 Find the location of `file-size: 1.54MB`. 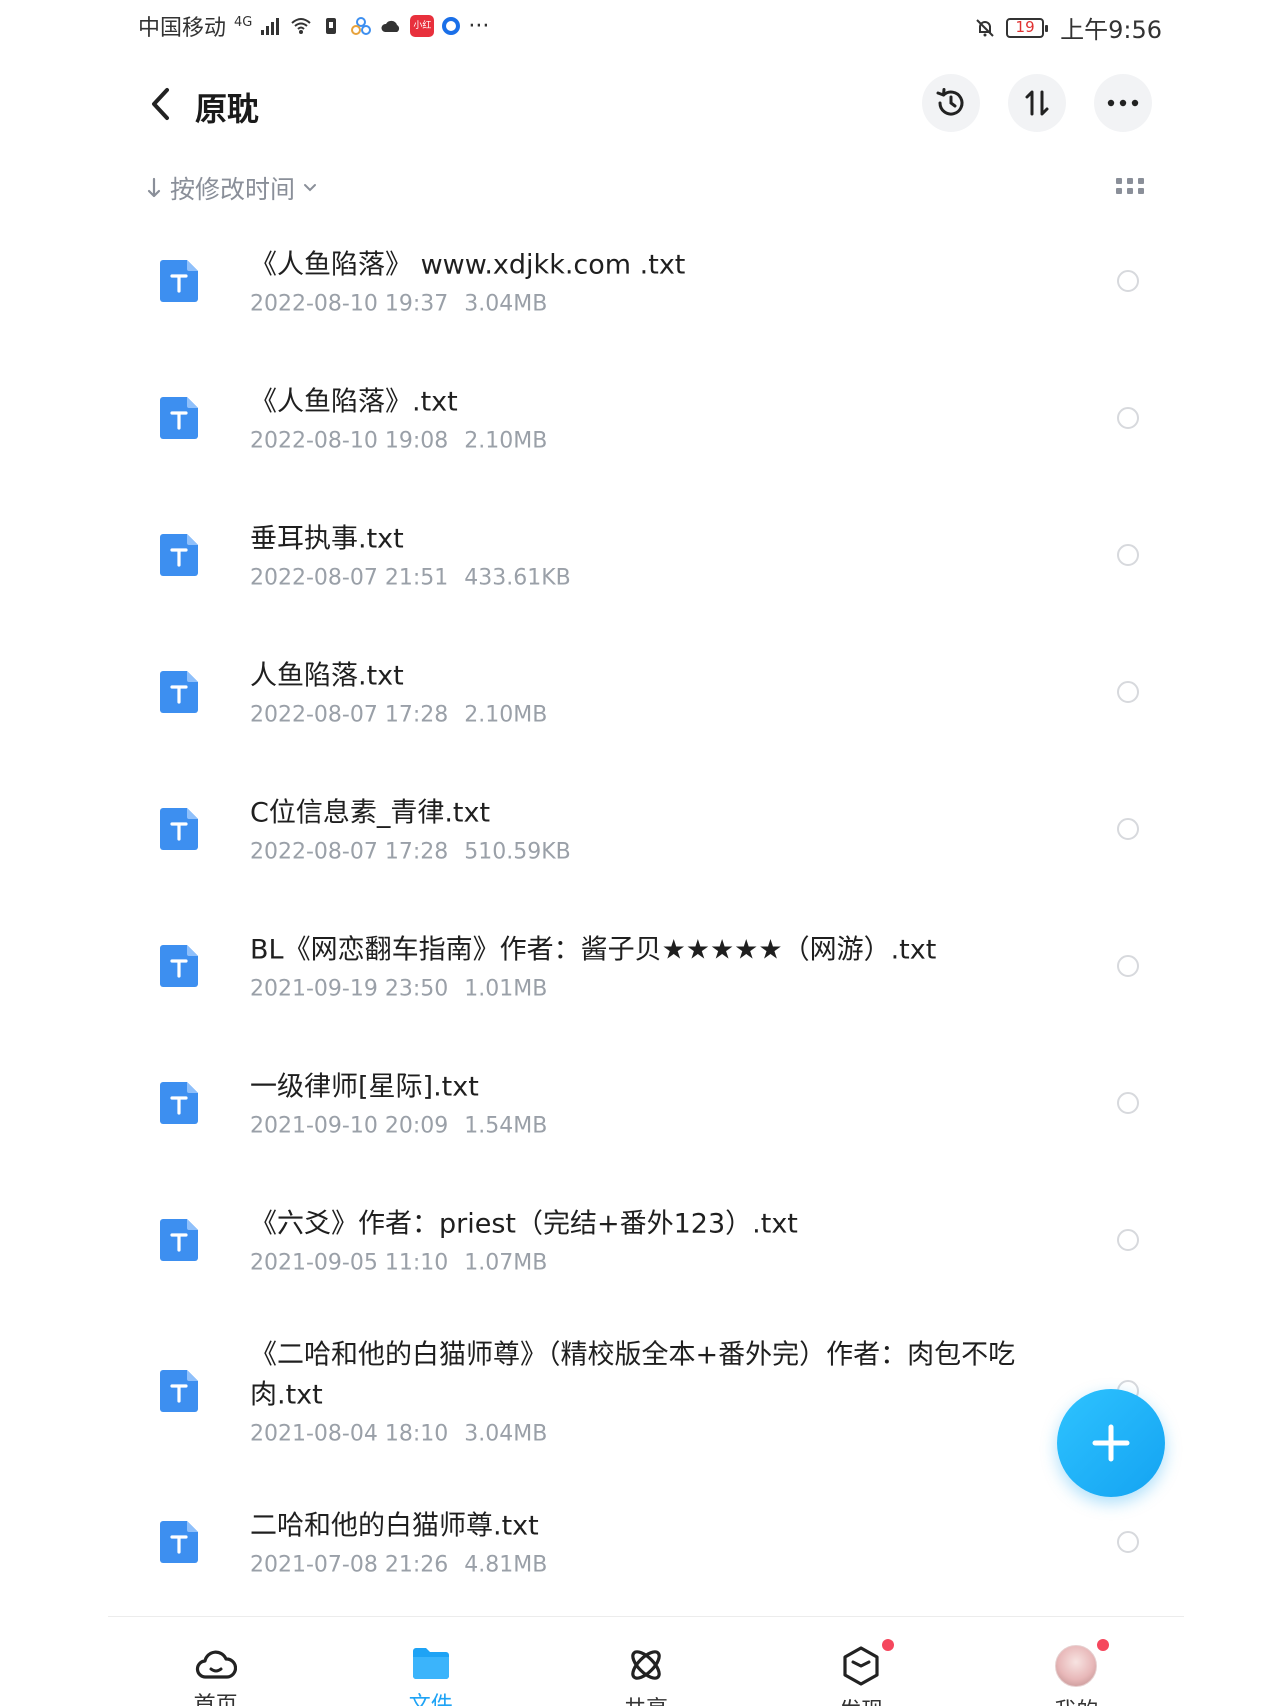

file-size: 1.54MB is located at coordinates (506, 1125).